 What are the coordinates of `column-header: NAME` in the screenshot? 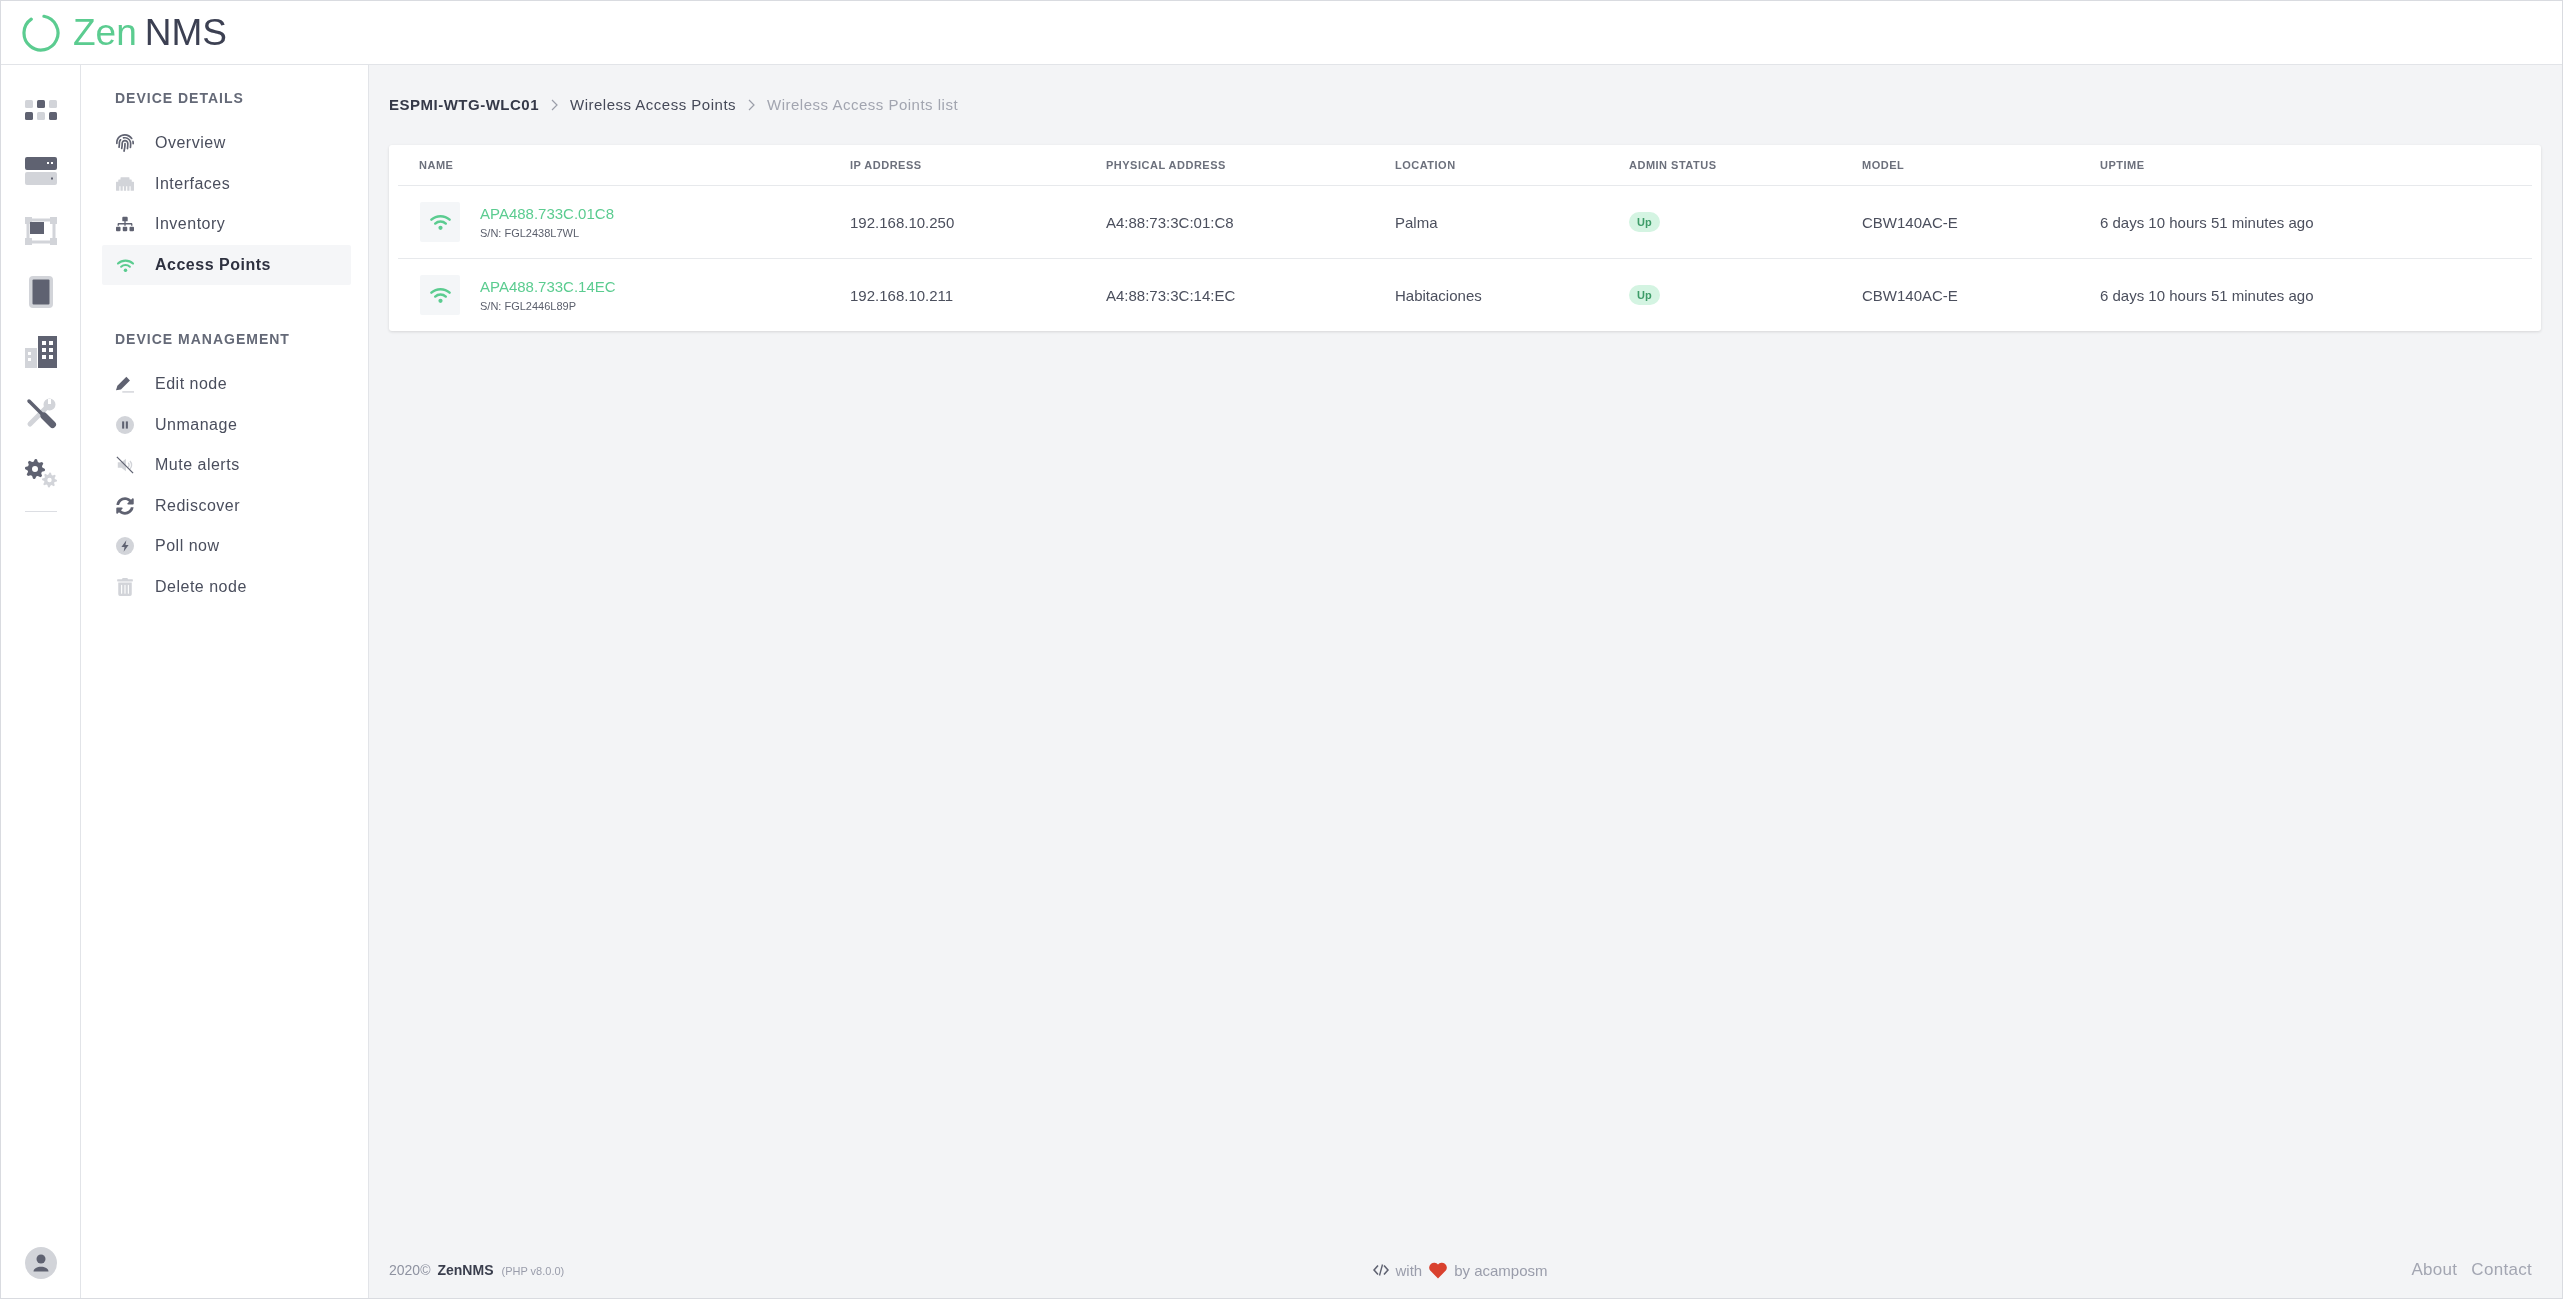 It's located at (436, 165).